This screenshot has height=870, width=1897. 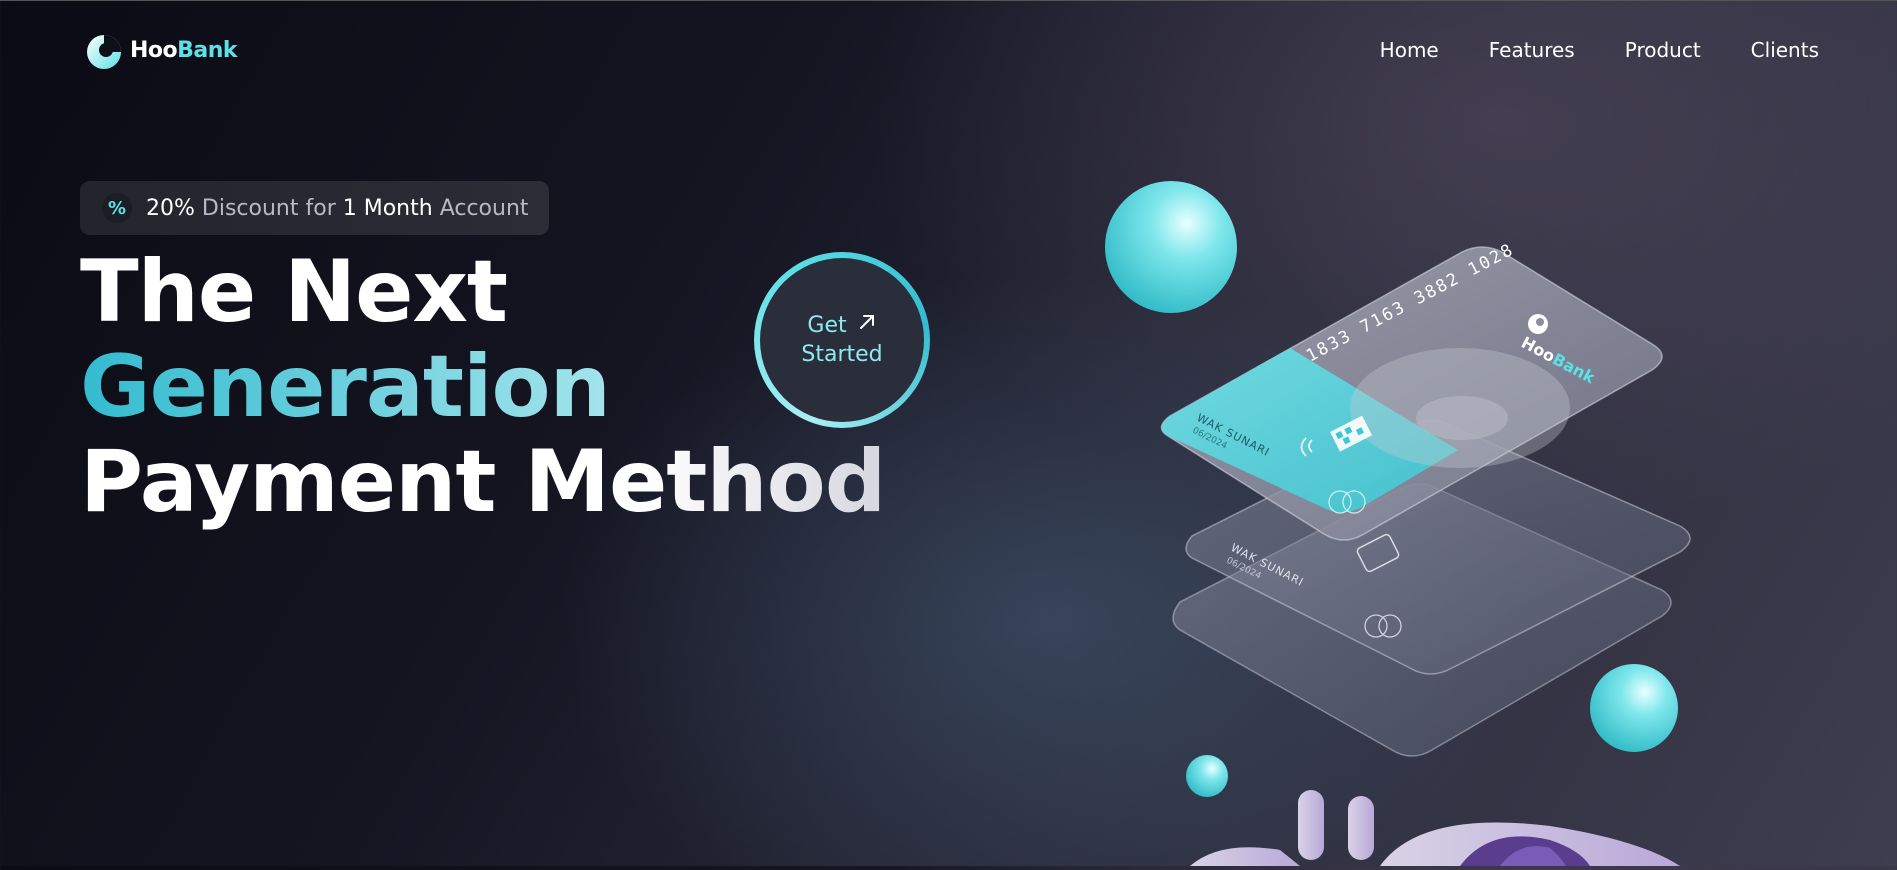 I want to click on brand-name-part2: Bank, so click(x=207, y=50).